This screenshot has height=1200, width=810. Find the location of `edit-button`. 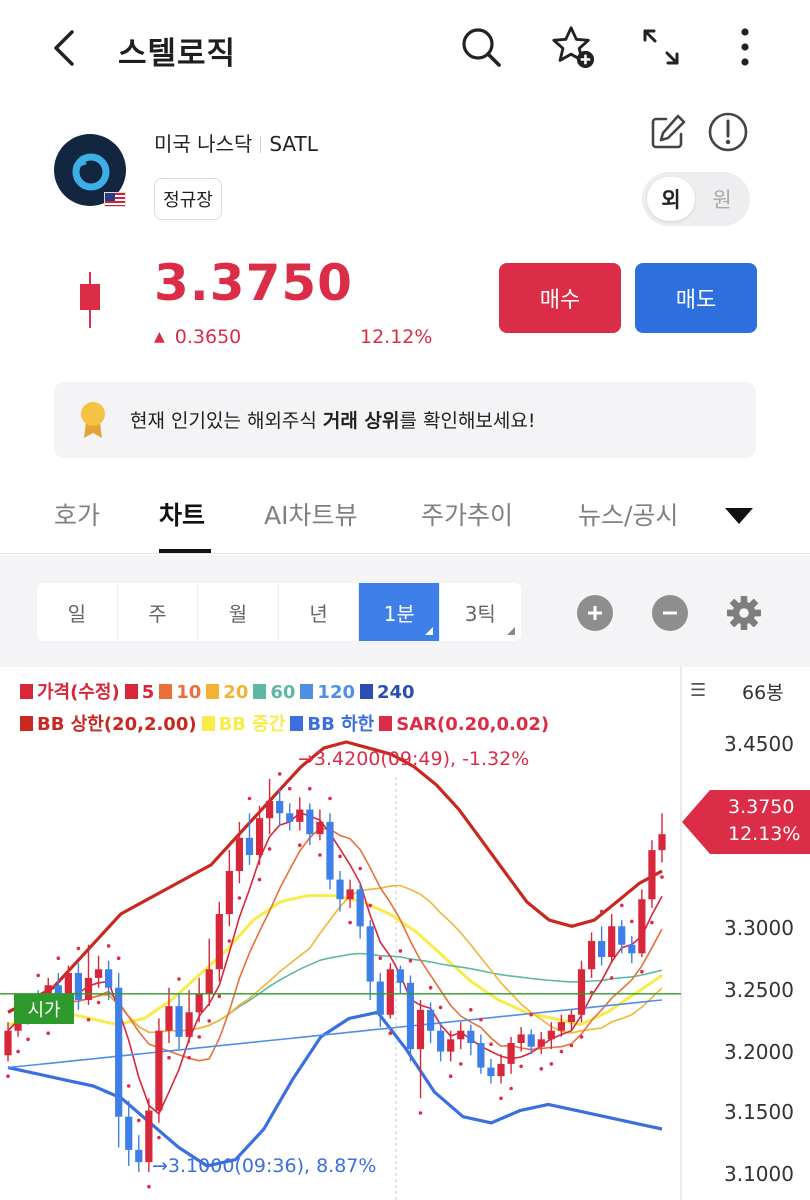

edit-button is located at coordinates (668, 132).